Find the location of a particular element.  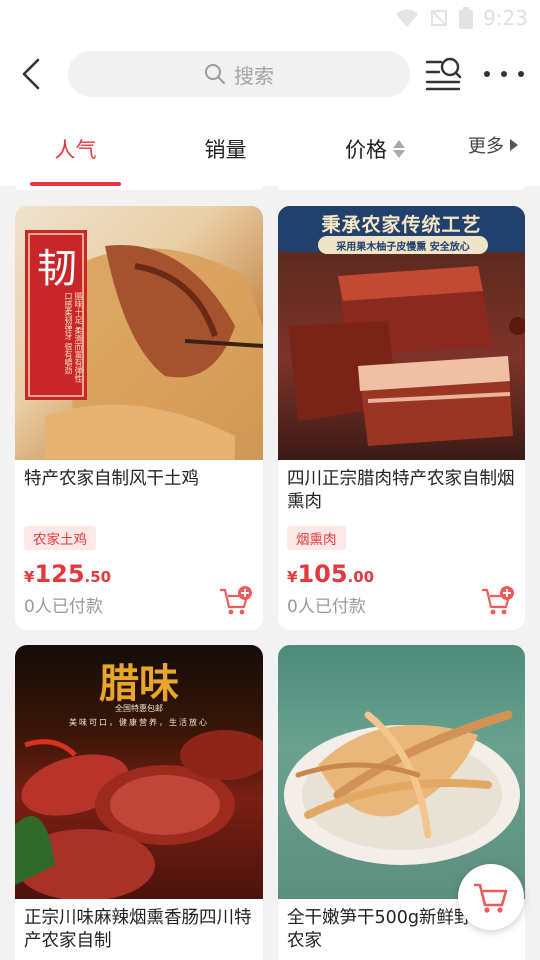

tab-price: 价格 is located at coordinates (375, 149).